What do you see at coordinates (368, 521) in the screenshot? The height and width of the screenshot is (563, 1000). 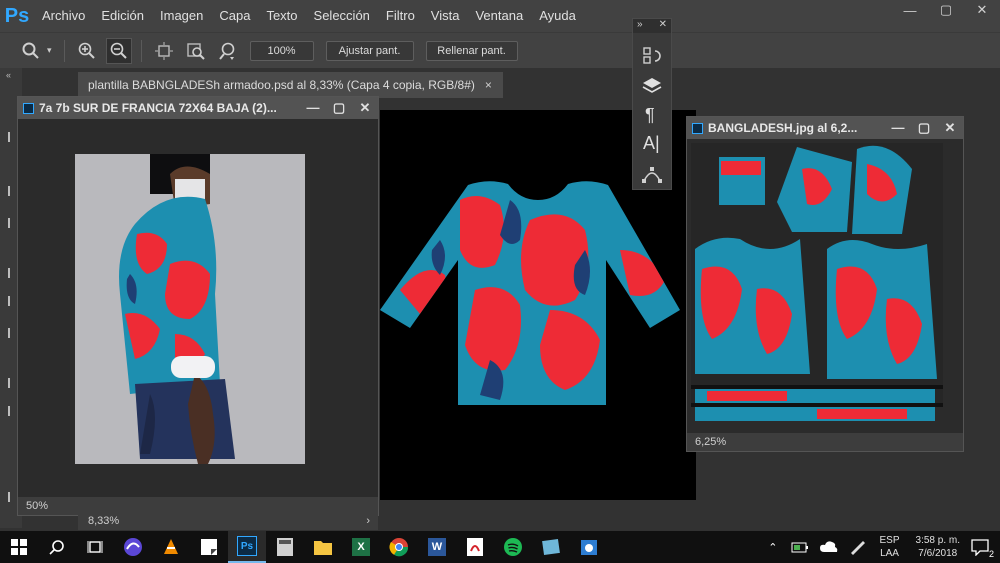 I see `status-arrow-icon: ›` at bounding box center [368, 521].